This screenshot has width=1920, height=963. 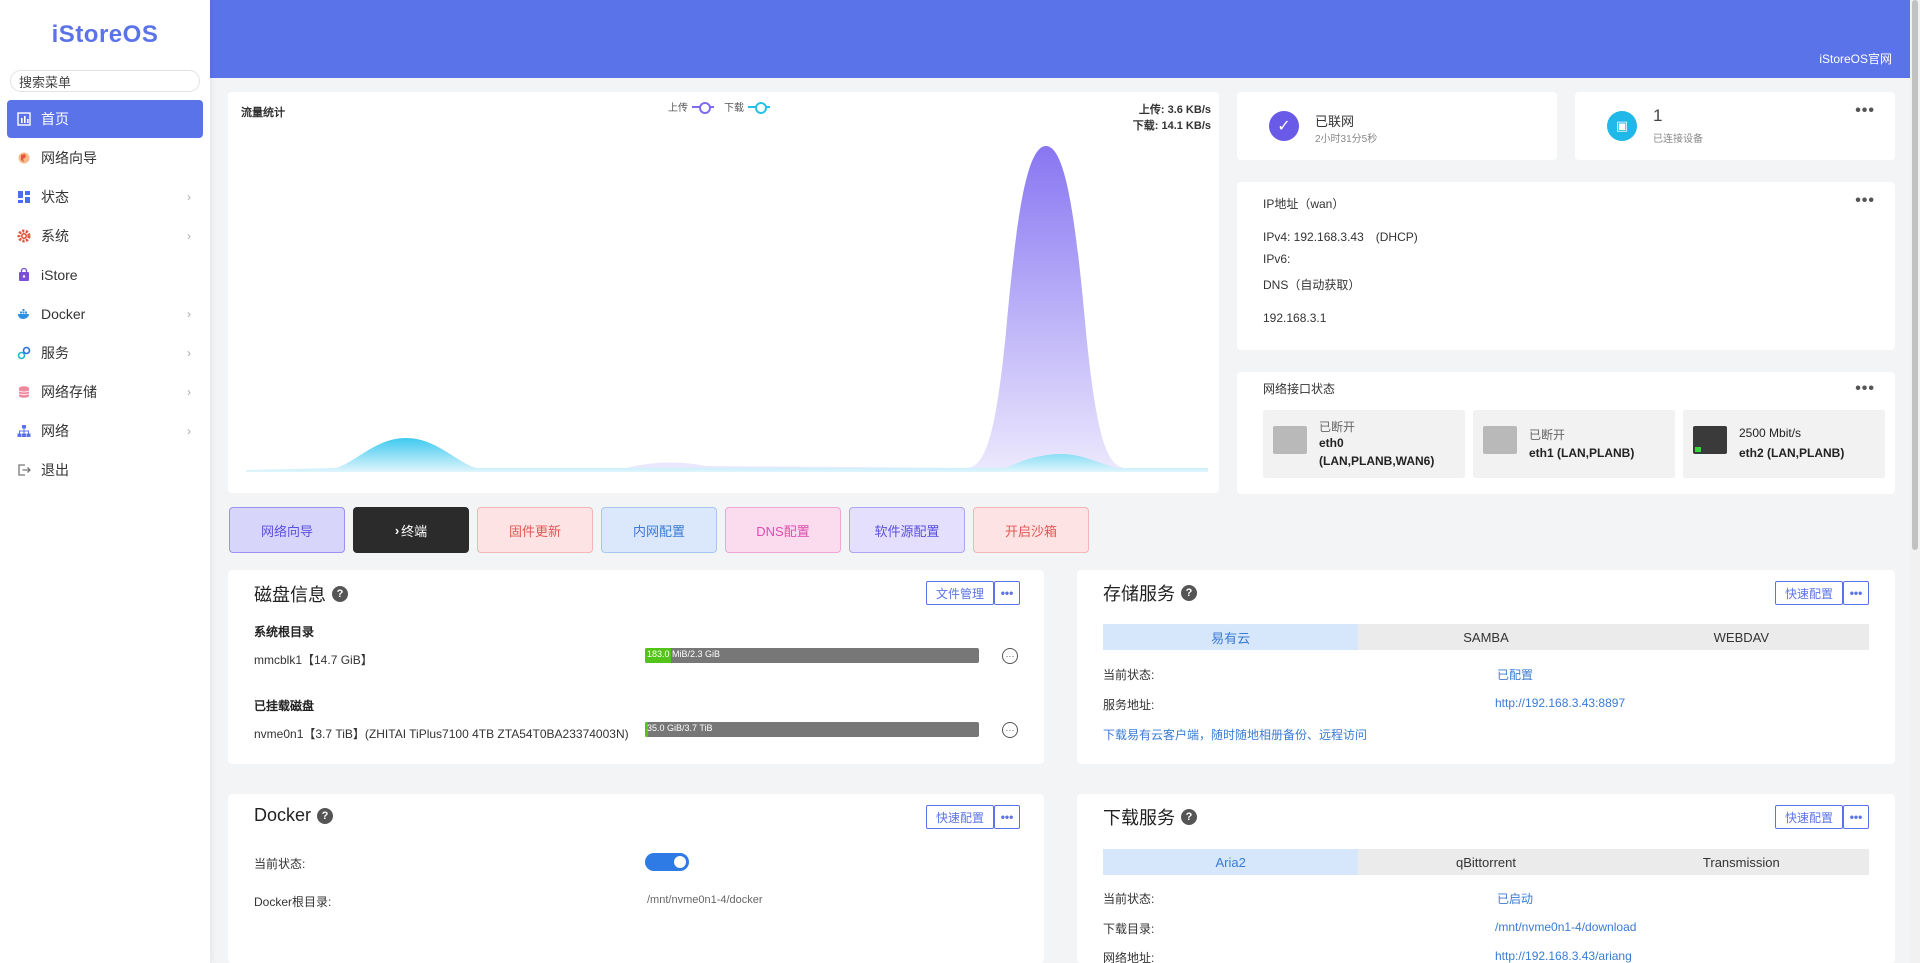 What do you see at coordinates (1574, 444) in the screenshot?
I see `interface-eth1: 已断开 eth1 (LAN,PLANB)` at bounding box center [1574, 444].